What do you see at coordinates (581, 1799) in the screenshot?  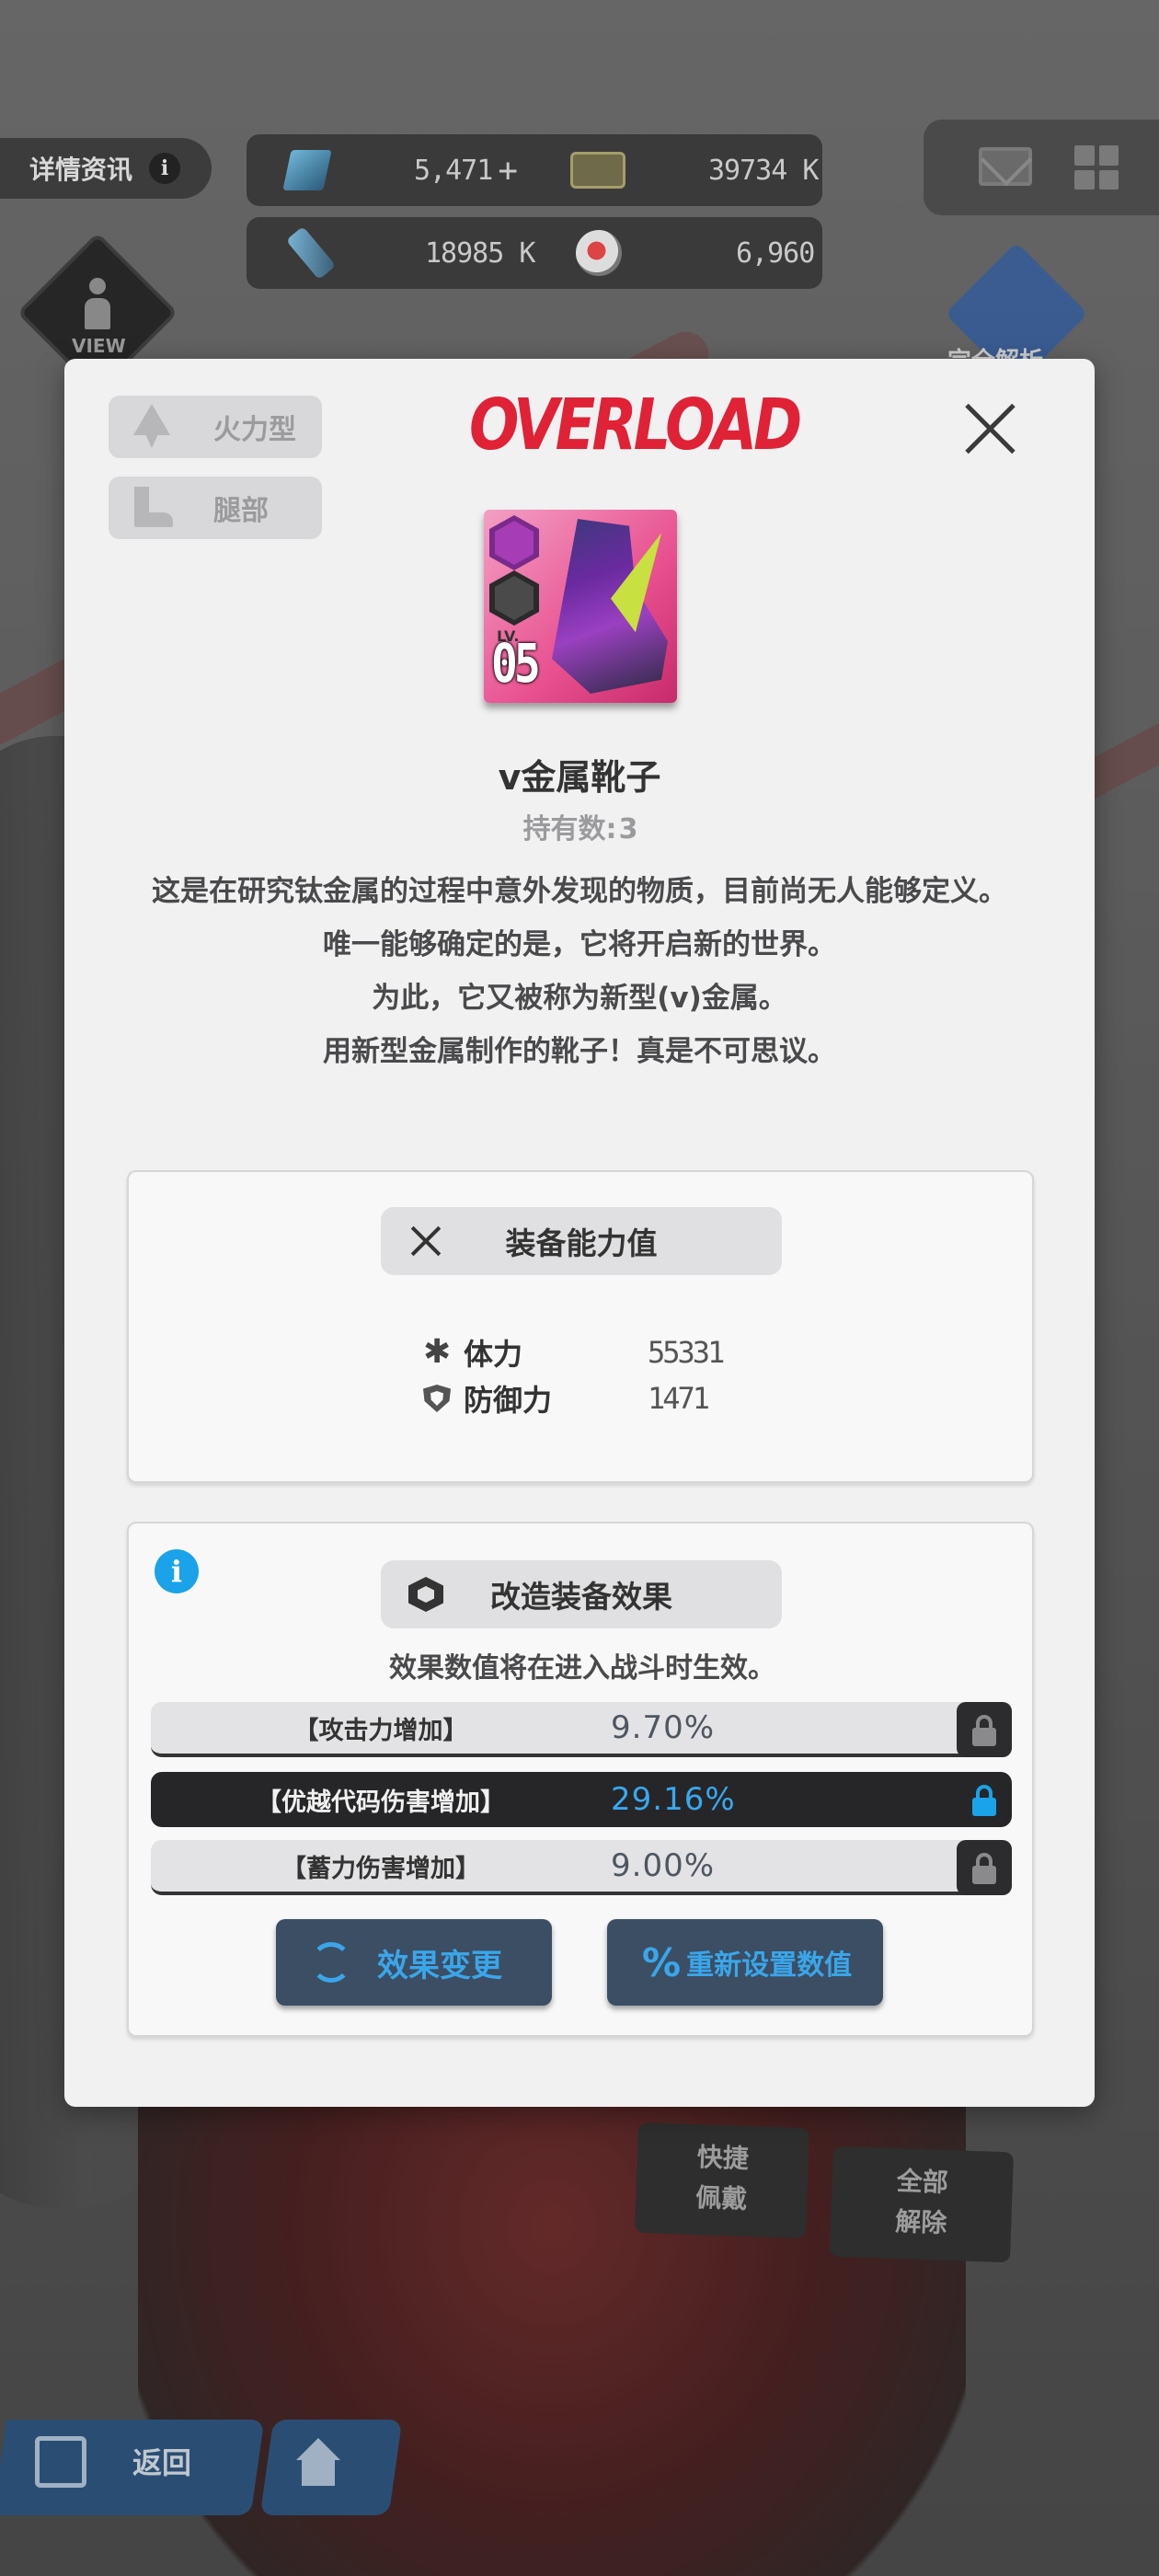 I see `effect-row-locked: 【优越代码伤害增加】 29.16%` at bounding box center [581, 1799].